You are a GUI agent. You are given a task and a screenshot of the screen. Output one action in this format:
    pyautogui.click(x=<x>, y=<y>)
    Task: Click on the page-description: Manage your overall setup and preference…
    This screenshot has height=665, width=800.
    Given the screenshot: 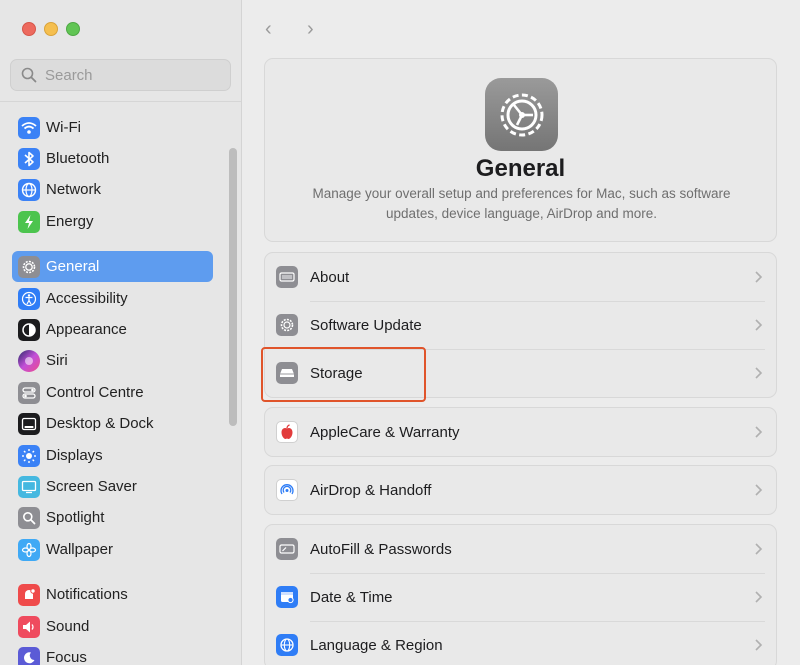 What is the action you would take?
    pyautogui.click(x=521, y=203)
    